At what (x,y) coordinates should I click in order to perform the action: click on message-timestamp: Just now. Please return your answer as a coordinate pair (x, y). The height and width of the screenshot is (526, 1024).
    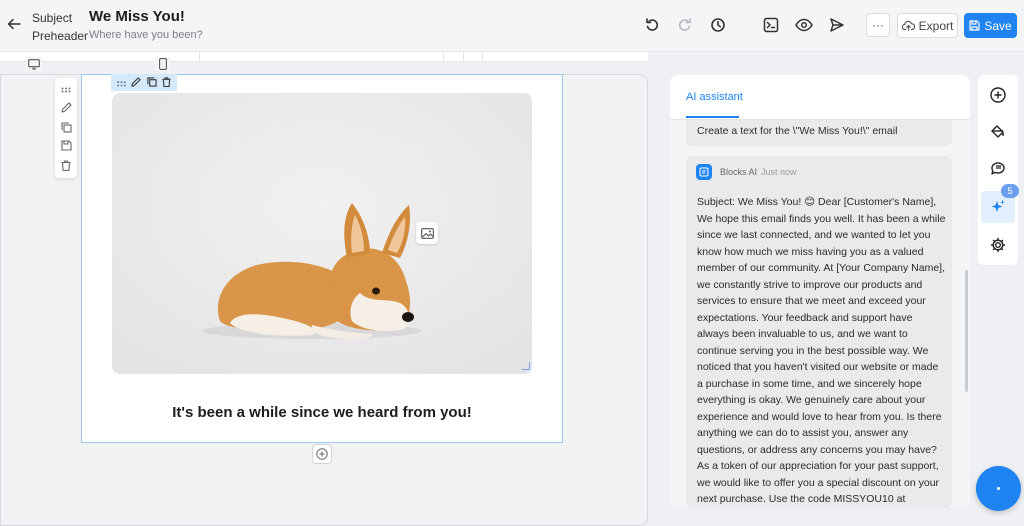
    Looking at the image, I should click on (779, 172).